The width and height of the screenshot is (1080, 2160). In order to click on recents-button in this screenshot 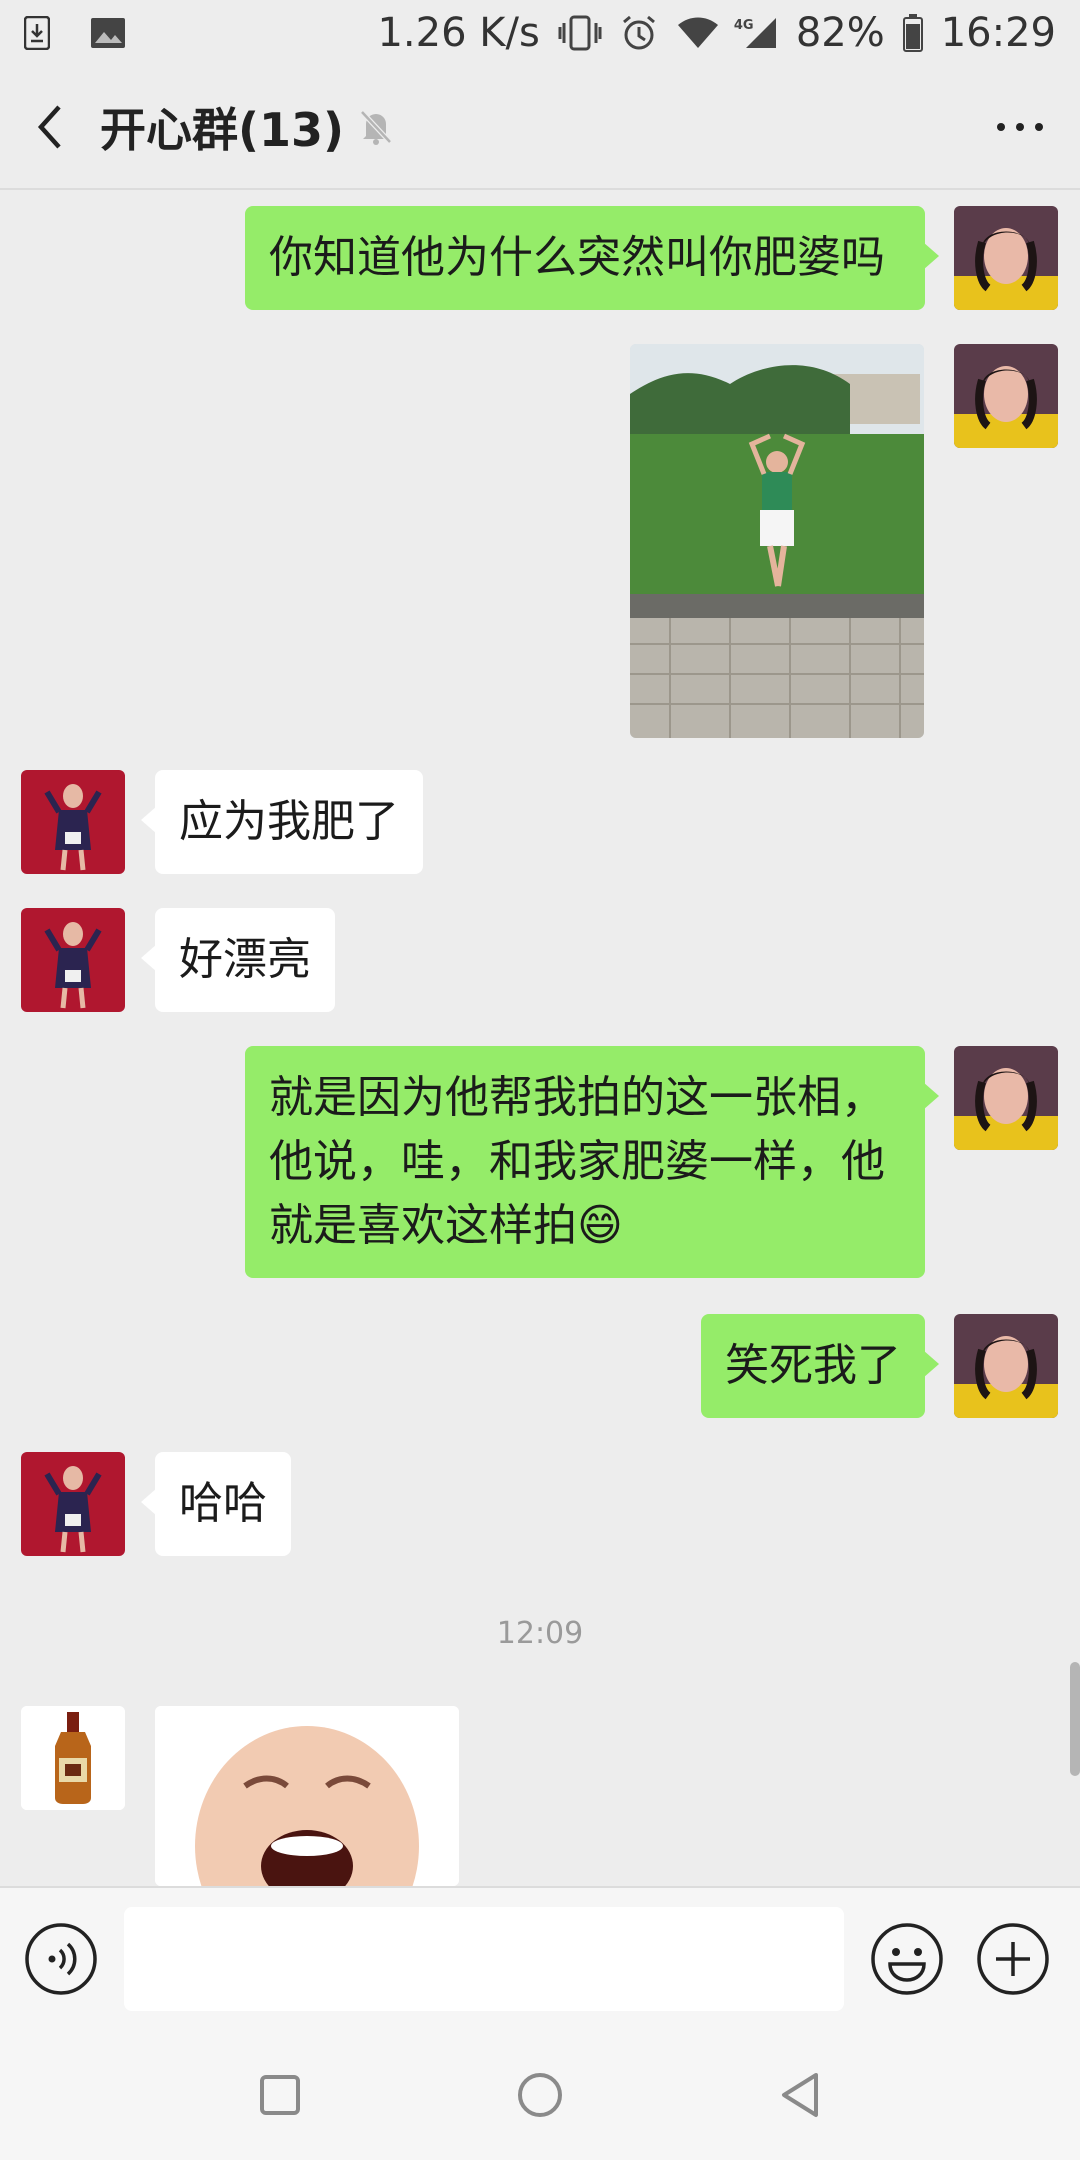, I will do `click(280, 2095)`.